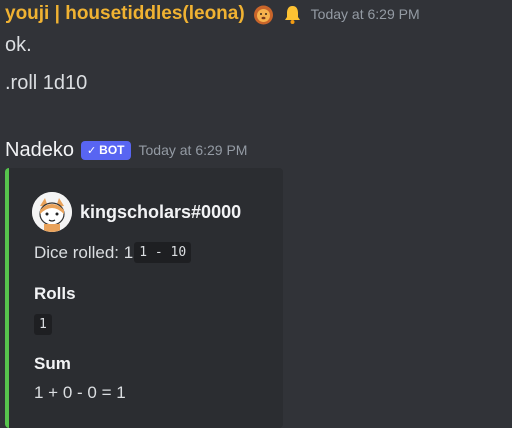 The width and height of the screenshot is (512, 428). I want to click on username: Nadeko, so click(39, 150).